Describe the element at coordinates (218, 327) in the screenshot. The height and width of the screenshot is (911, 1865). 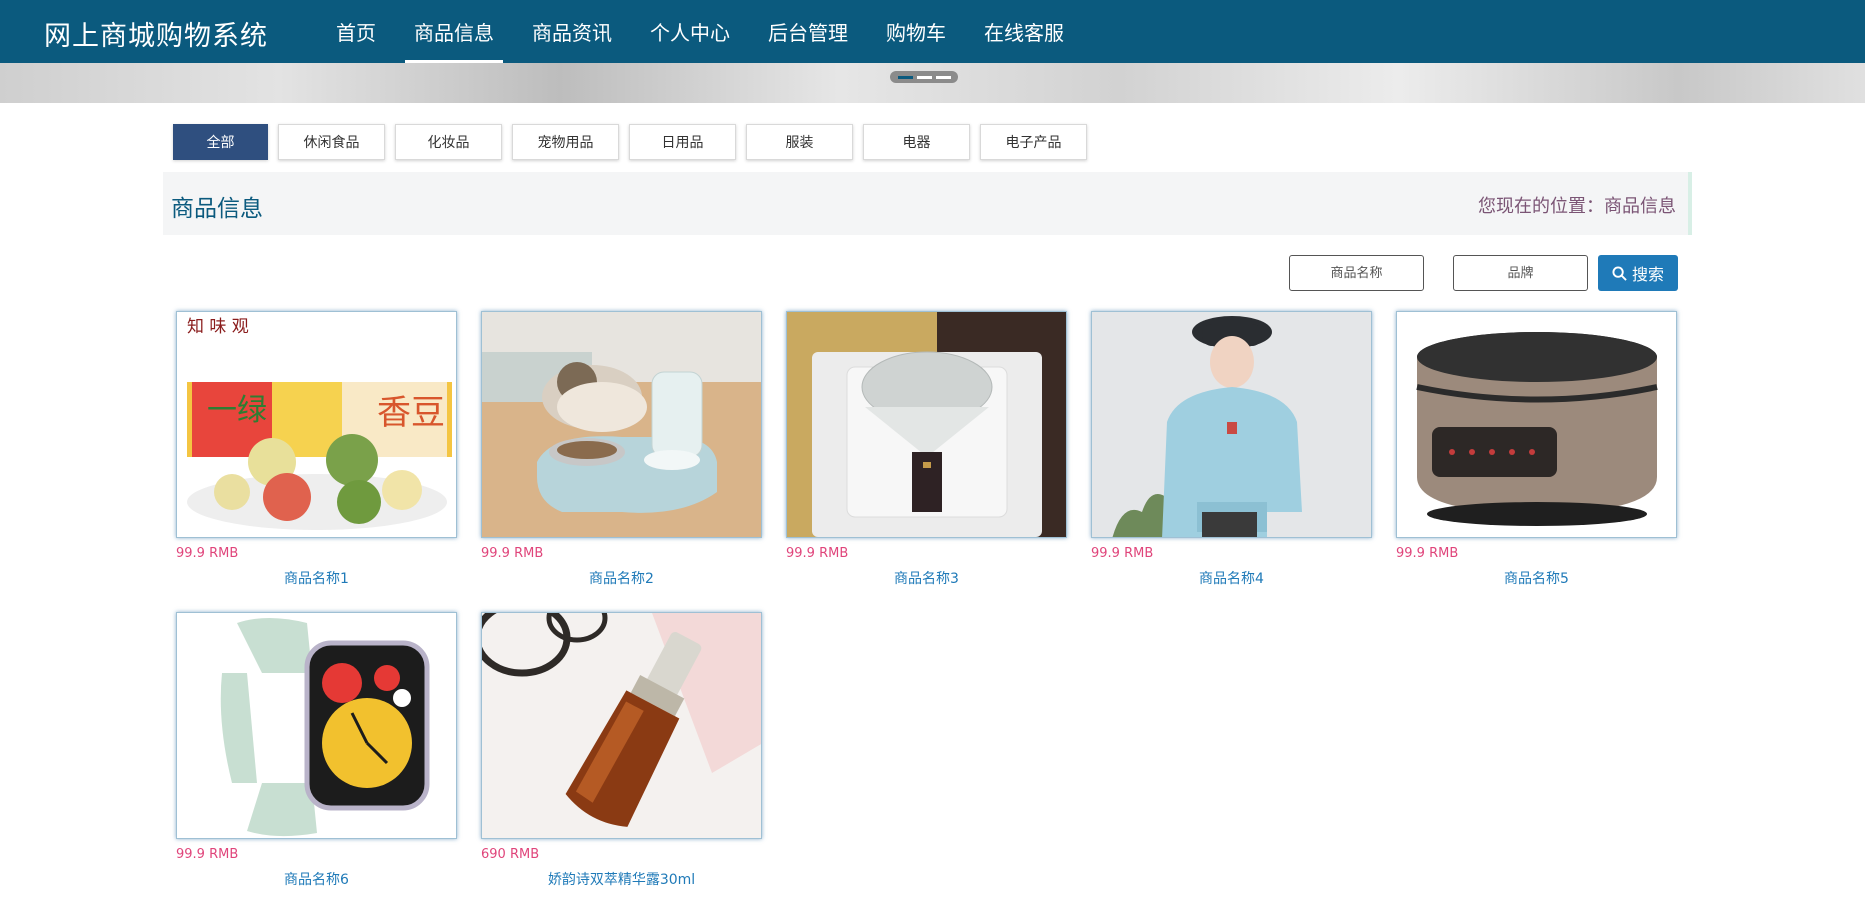
I see `svg-text: 知 味 观` at that location.